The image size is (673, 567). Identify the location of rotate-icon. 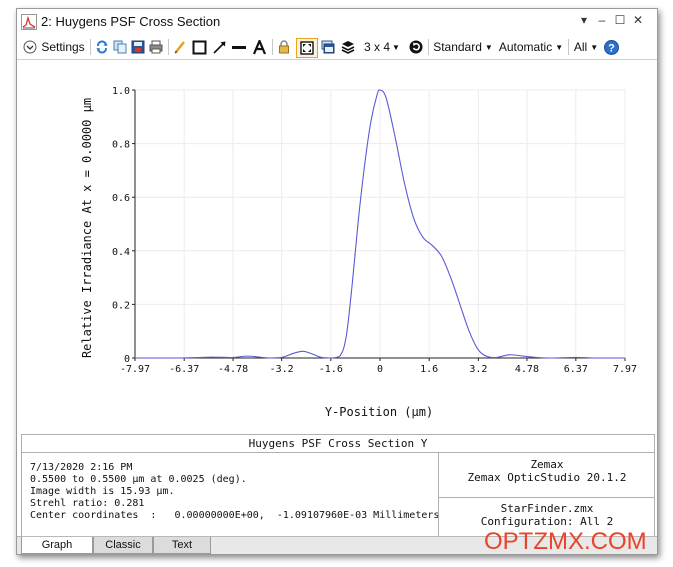
(416, 47).